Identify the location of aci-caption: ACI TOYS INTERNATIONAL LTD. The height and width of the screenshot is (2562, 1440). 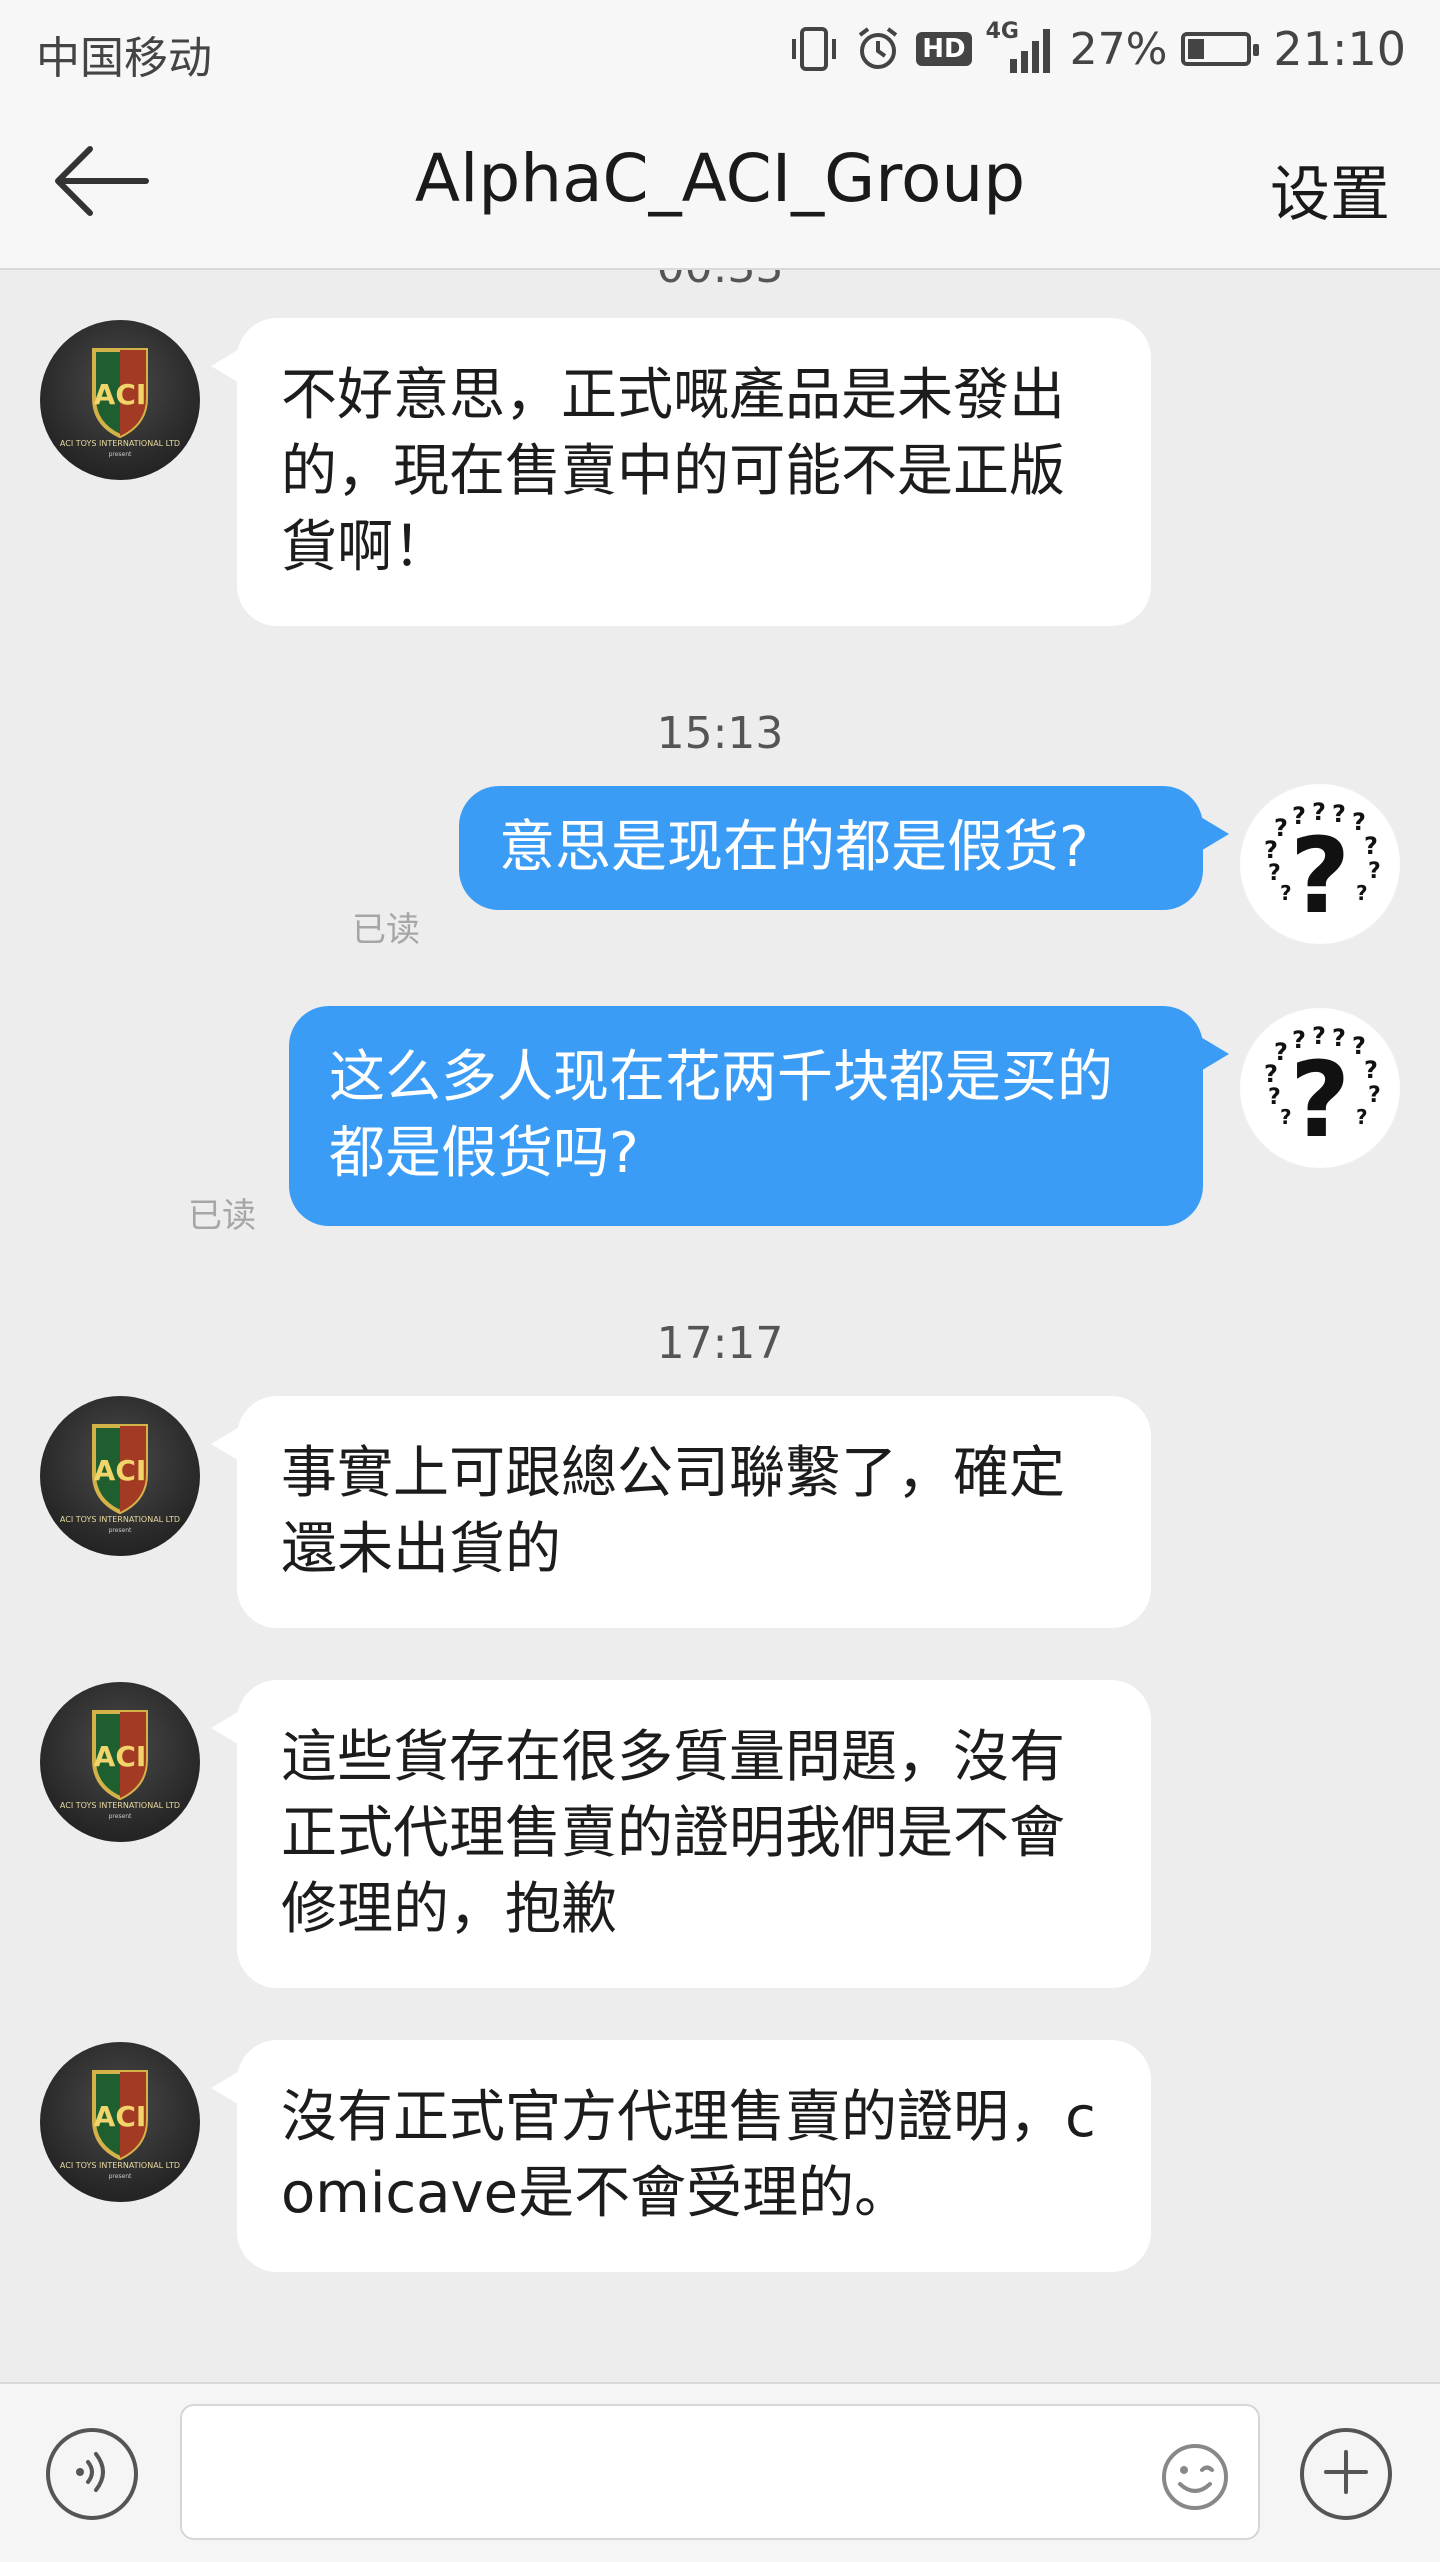
(120, 443).